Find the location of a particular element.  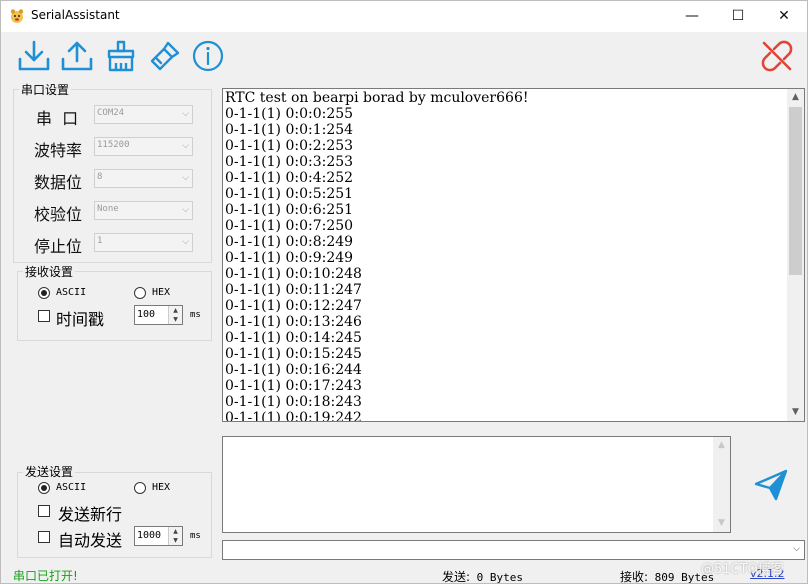

send-count-value: 0 Bytes is located at coordinates (500, 577).